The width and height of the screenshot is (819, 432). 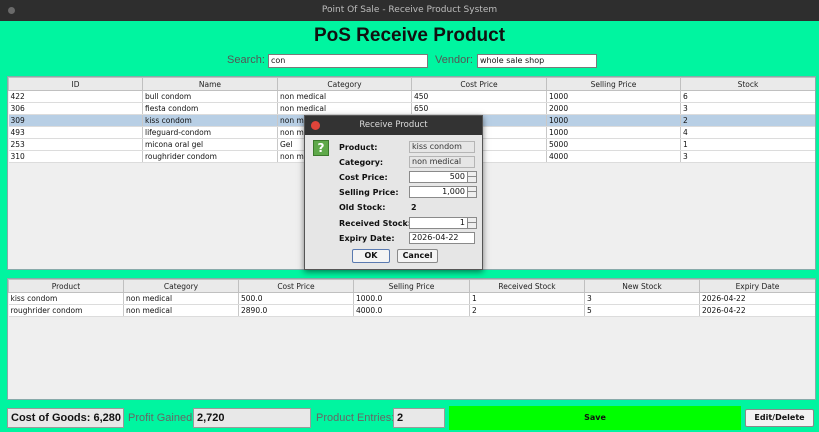 I want to click on entries-header-selling-price: Selling Price, so click(x=411, y=286).